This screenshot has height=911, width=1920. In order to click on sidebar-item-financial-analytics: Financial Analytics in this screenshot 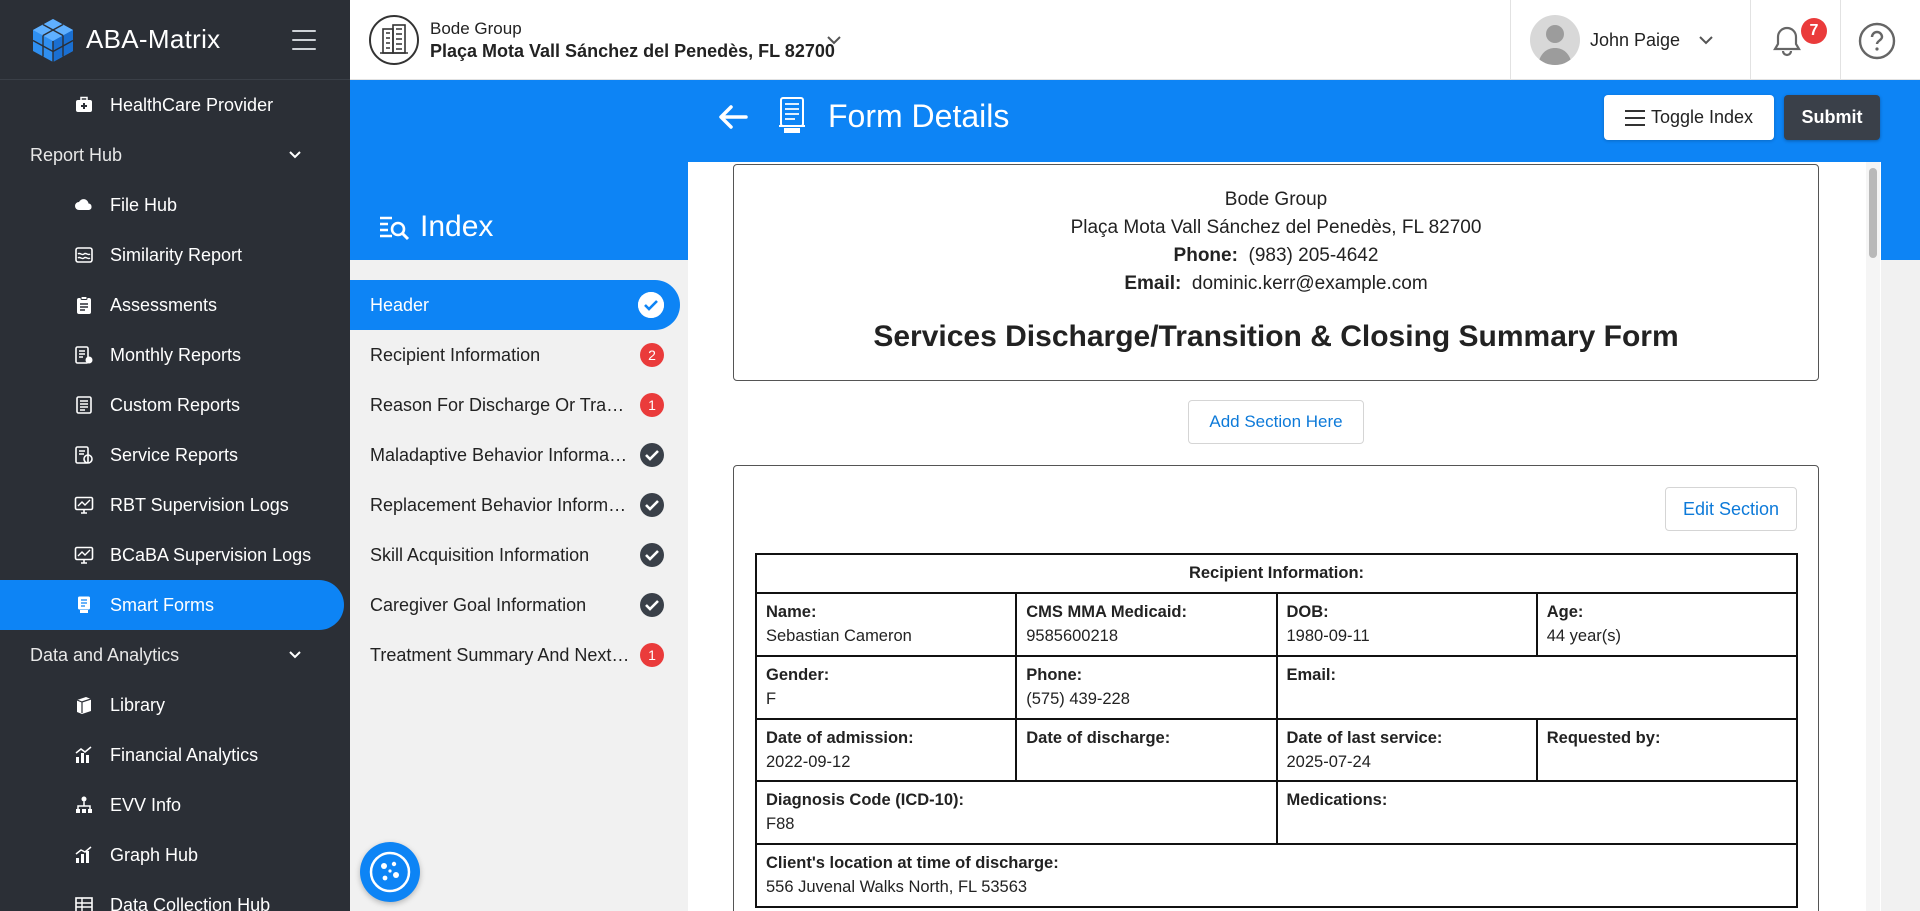, I will do `click(175, 755)`.